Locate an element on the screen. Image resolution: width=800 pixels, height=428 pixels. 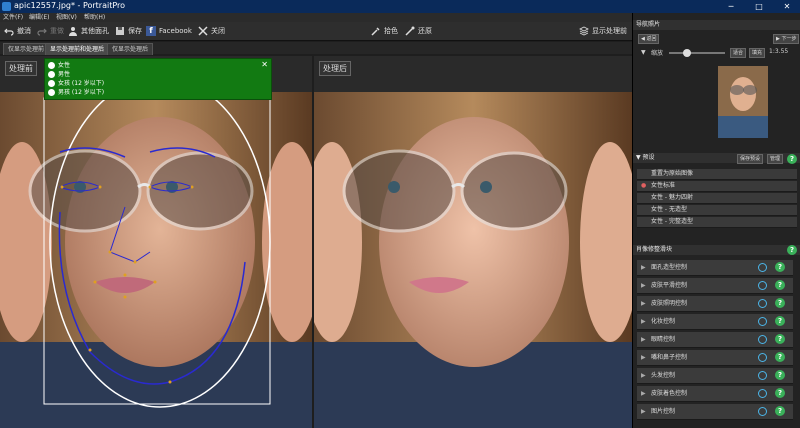
show-processed-button: 显示处理前 is located at coordinates (603, 31).